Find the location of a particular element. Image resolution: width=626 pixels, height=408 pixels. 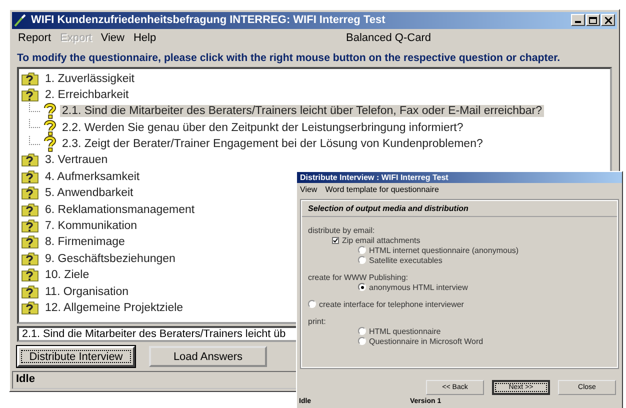

radio-label: anonymous HTML interview is located at coordinates (418, 287).